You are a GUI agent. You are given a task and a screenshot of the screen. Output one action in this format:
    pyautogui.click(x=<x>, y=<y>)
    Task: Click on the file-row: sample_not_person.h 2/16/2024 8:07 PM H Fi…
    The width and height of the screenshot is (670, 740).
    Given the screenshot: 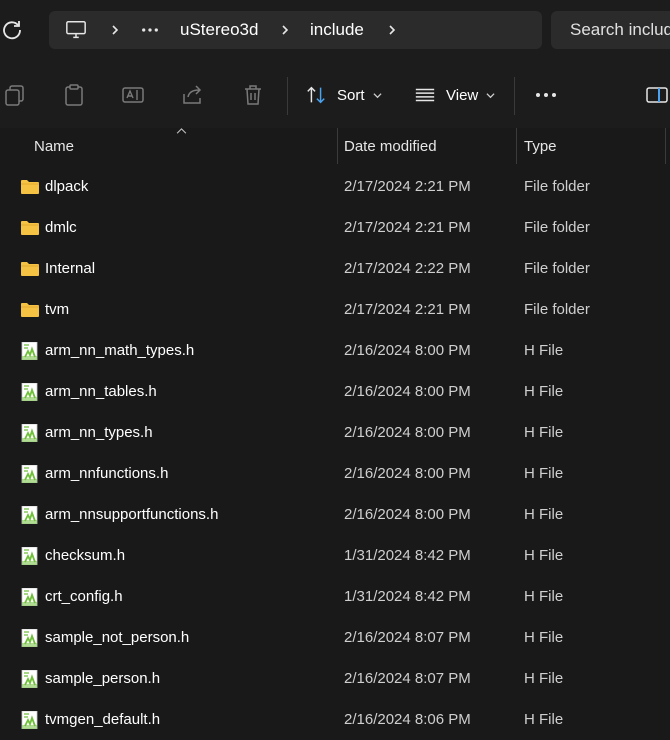 What is the action you would take?
    pyautogui.click(x=335, y=637)
    